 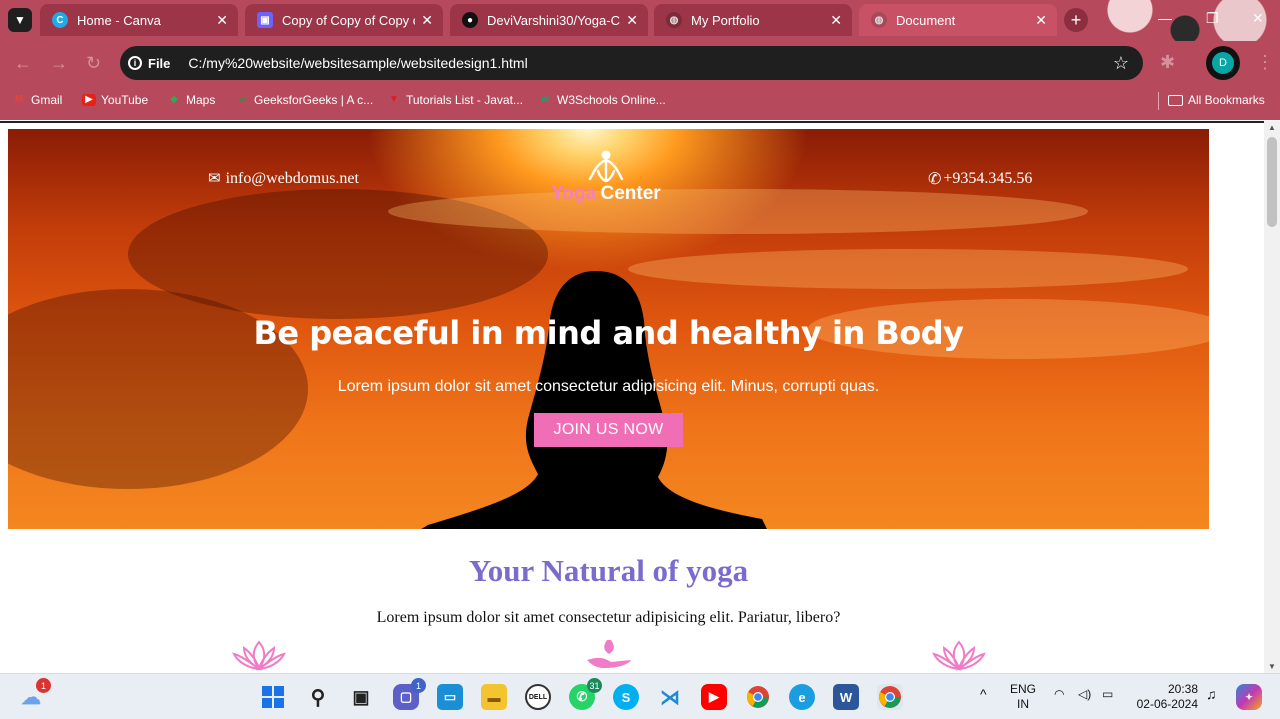 I want to click on yoga-center-logo: Yoga Center, so click(x=606, y=177).